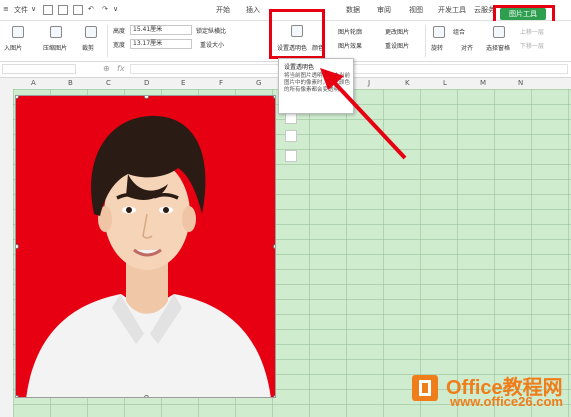 This screenshot has width=571, height=417. What do you see at coordinates (483, 83) in the screenshot?
I see `column-header: M` at bounding box center [483, 83].